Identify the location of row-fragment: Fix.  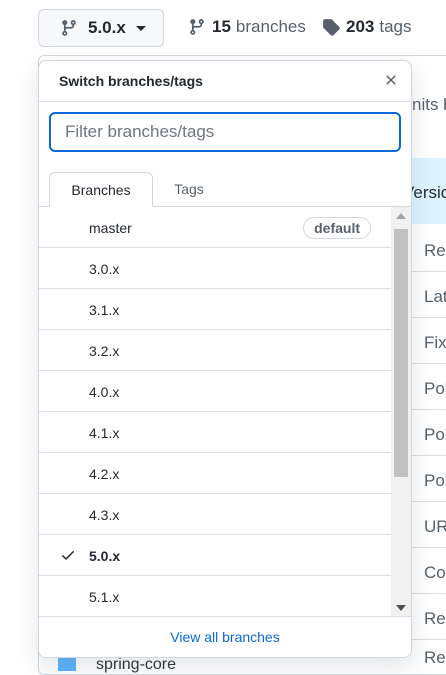
(435, 342).